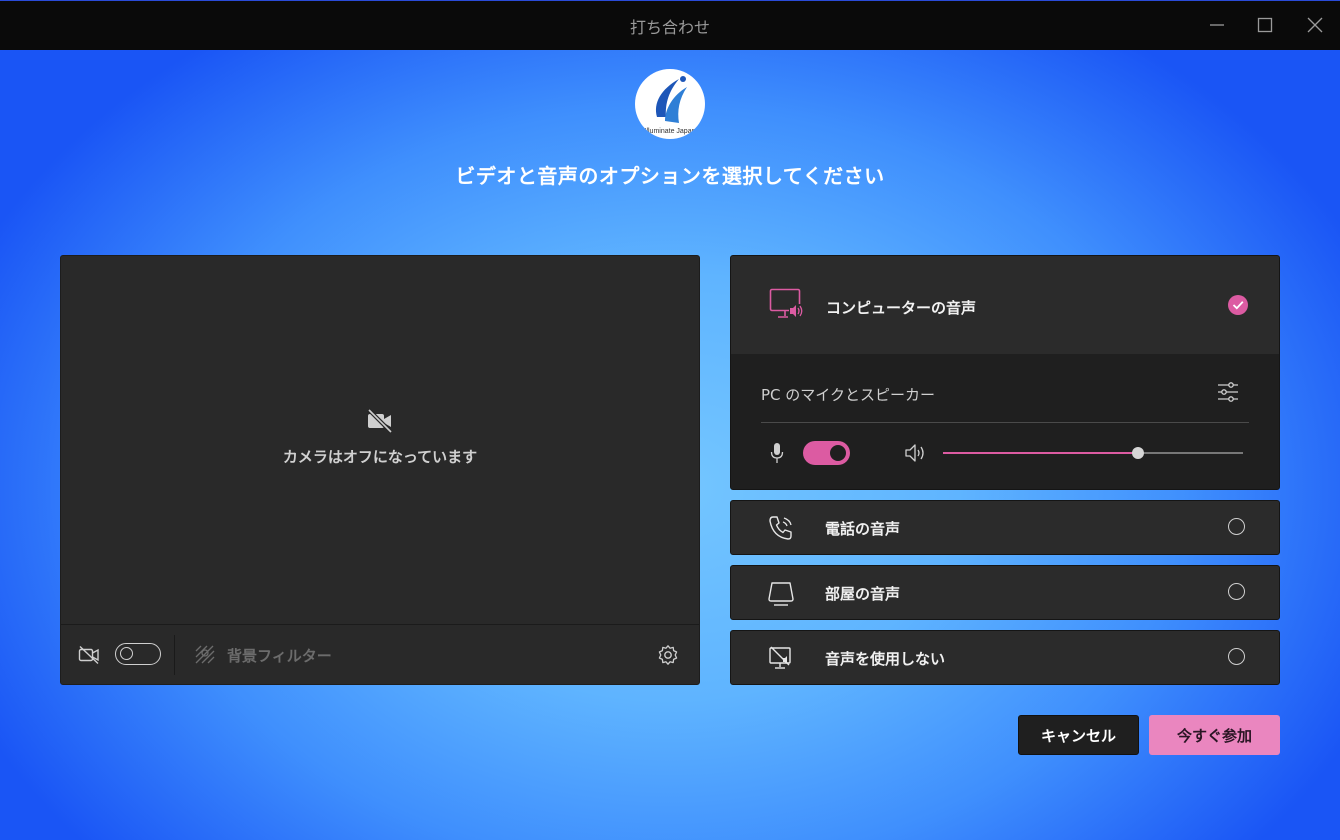 The width and height of the screenshot is (1340, 840). I want to click on camera-off-indicator: カメラはオフになっています, so click(380, 437).